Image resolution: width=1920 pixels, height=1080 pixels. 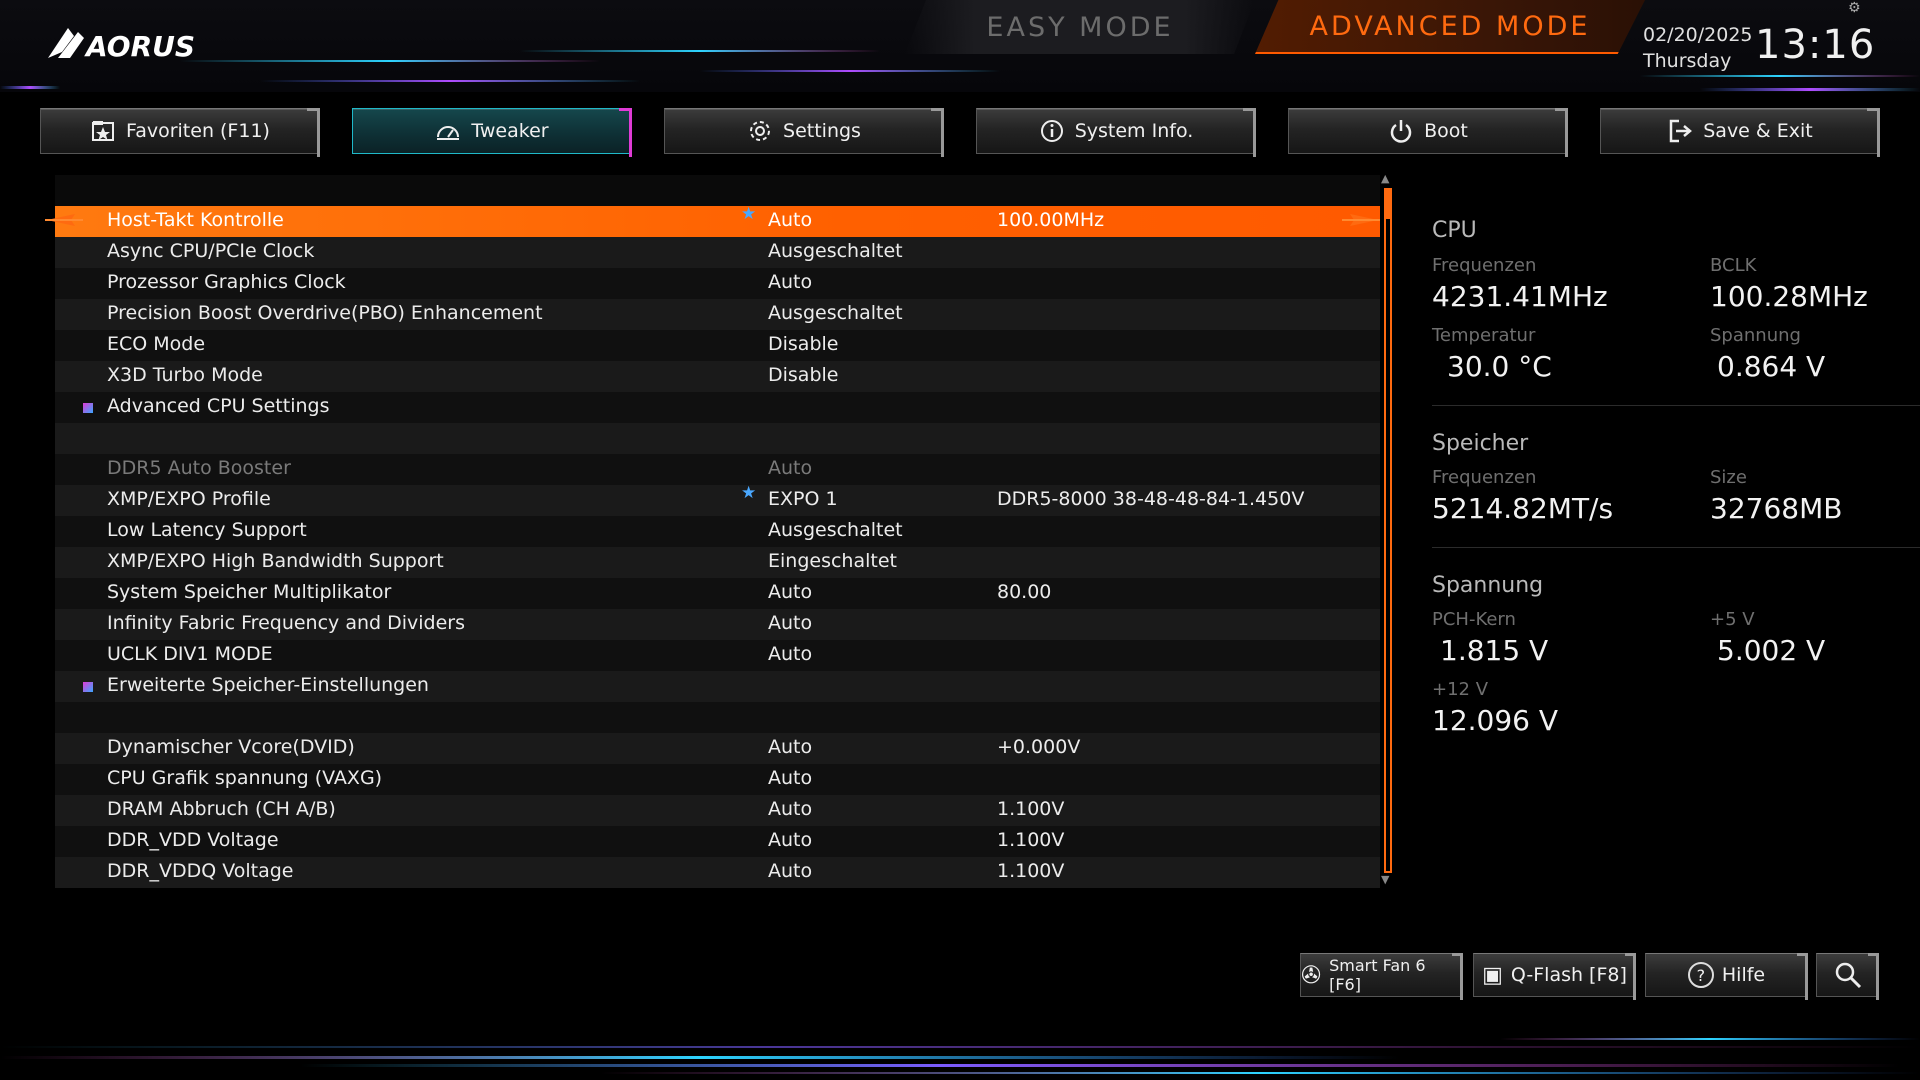 What do you see at coordinates (717, 407) in the screenshot?
I see `setting-row: Advanced CPU Settings` at bounding box center [717, 407].